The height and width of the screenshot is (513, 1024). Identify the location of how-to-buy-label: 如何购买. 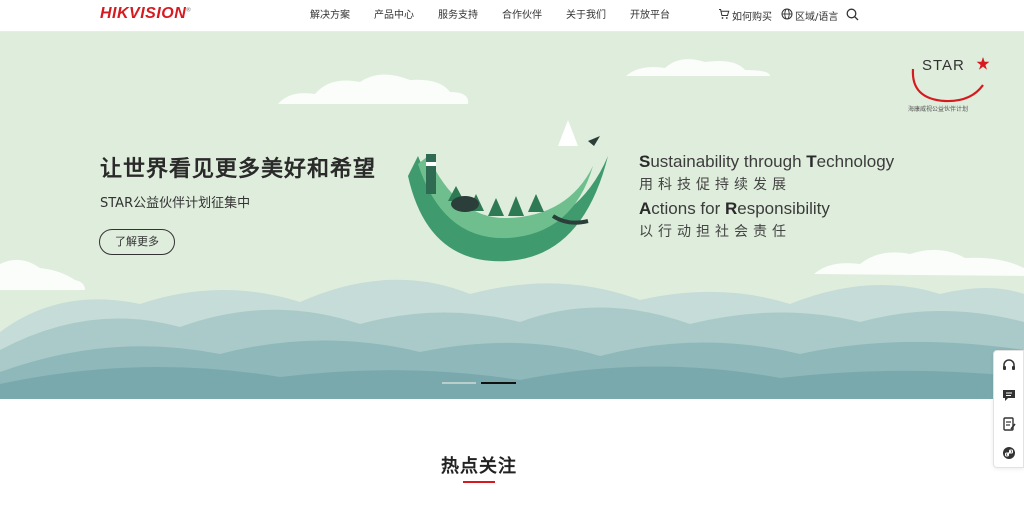
(752, 17).